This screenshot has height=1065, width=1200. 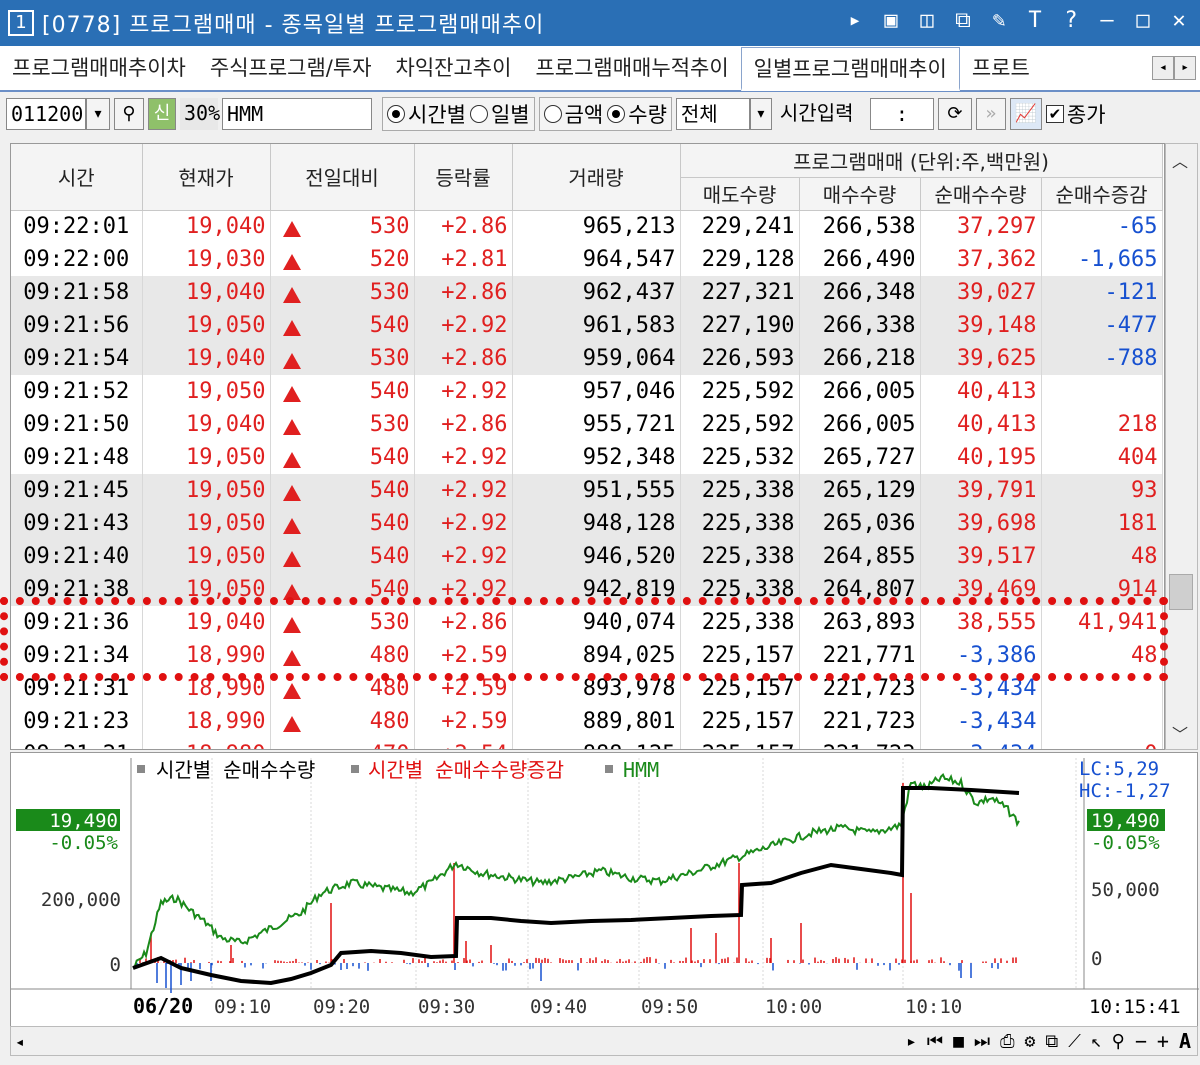 I want to click on tab-program-cumulative: 프로그램매매누적추이, so click(x=631, y=68).